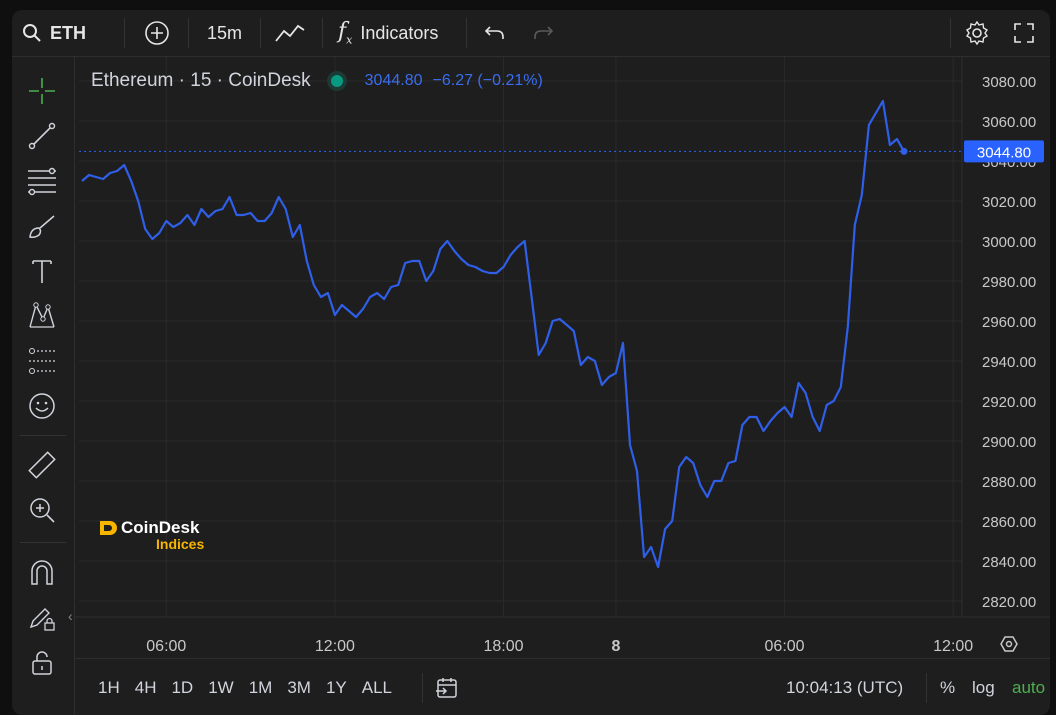 This screenshot has width=1056, height=715. I want to click on last-price-label: 3044.80, so click(1004, 152).